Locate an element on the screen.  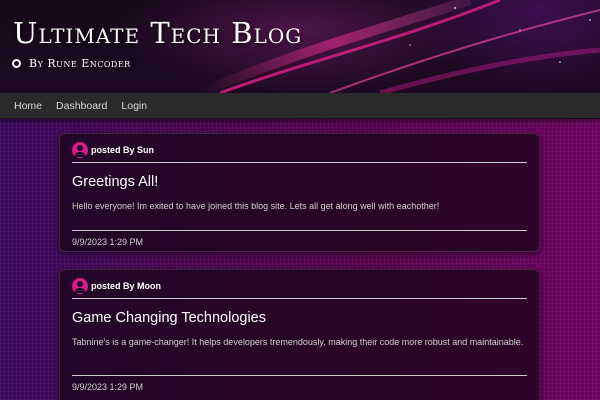
byline-text: By Rune Encoder is located at coordinates (80, 63).